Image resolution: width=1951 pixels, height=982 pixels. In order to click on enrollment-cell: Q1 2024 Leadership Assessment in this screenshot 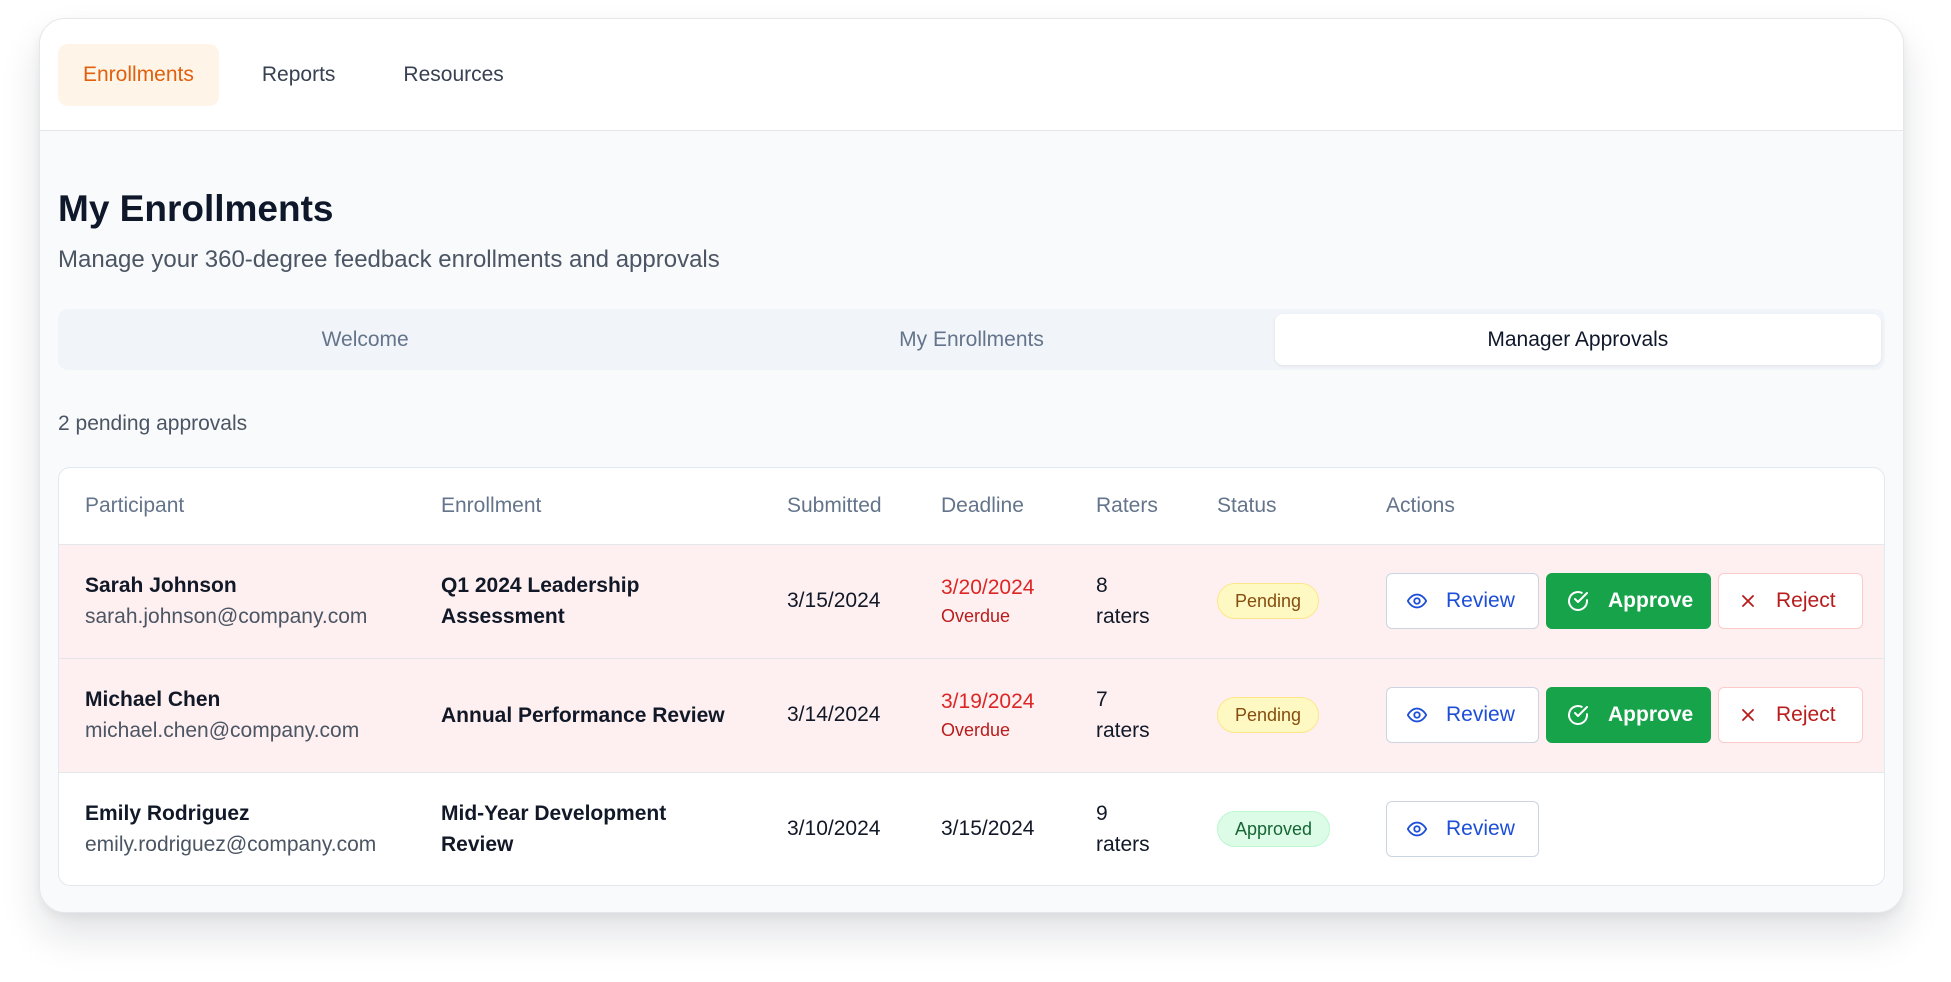, I will do `click(588, 601)`.